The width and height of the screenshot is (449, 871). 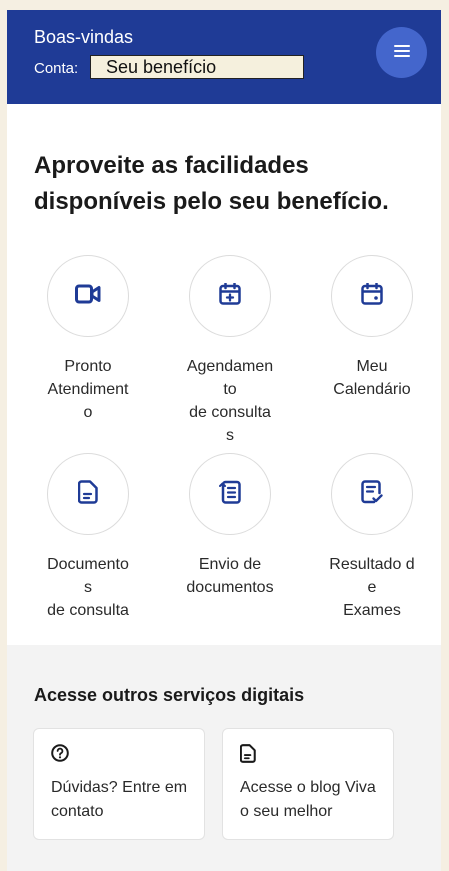 I want to click on service-label: Envio de documentos, so click(x=230, y=576).